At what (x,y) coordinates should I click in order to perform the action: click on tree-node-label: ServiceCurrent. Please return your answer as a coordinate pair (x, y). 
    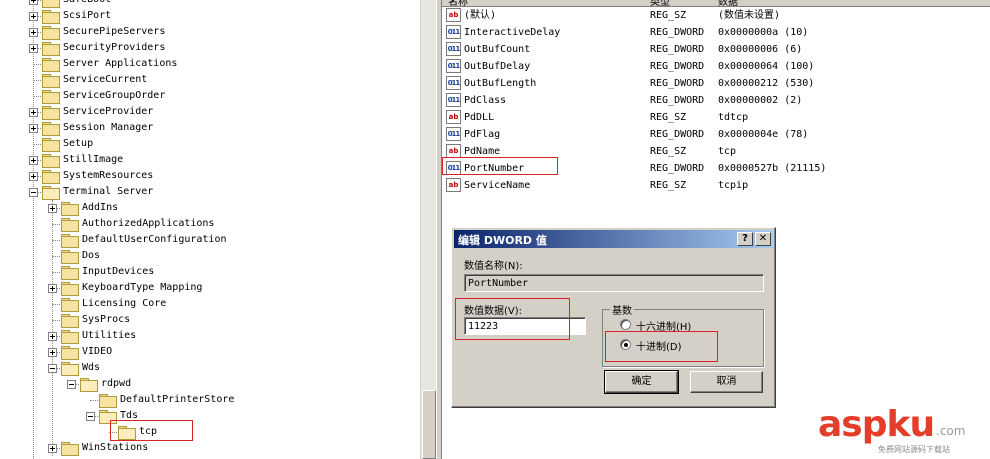
    Looking at the image, I should click on (105, 79).